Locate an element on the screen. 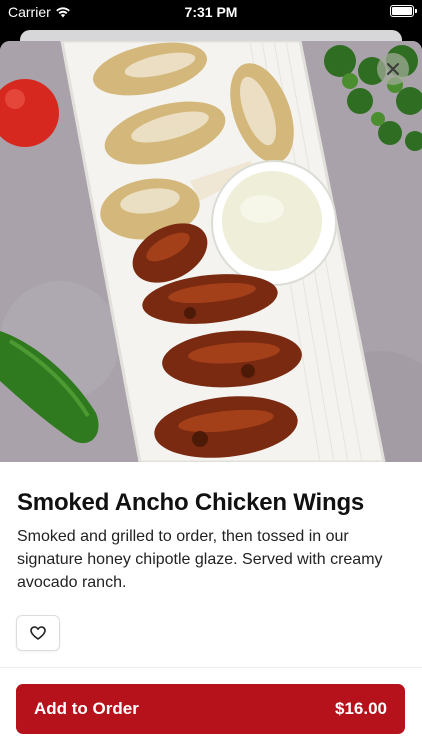 Image resolution: width=422 pixels, height=750 pixels. close-button is located at coordinates (393, 69).